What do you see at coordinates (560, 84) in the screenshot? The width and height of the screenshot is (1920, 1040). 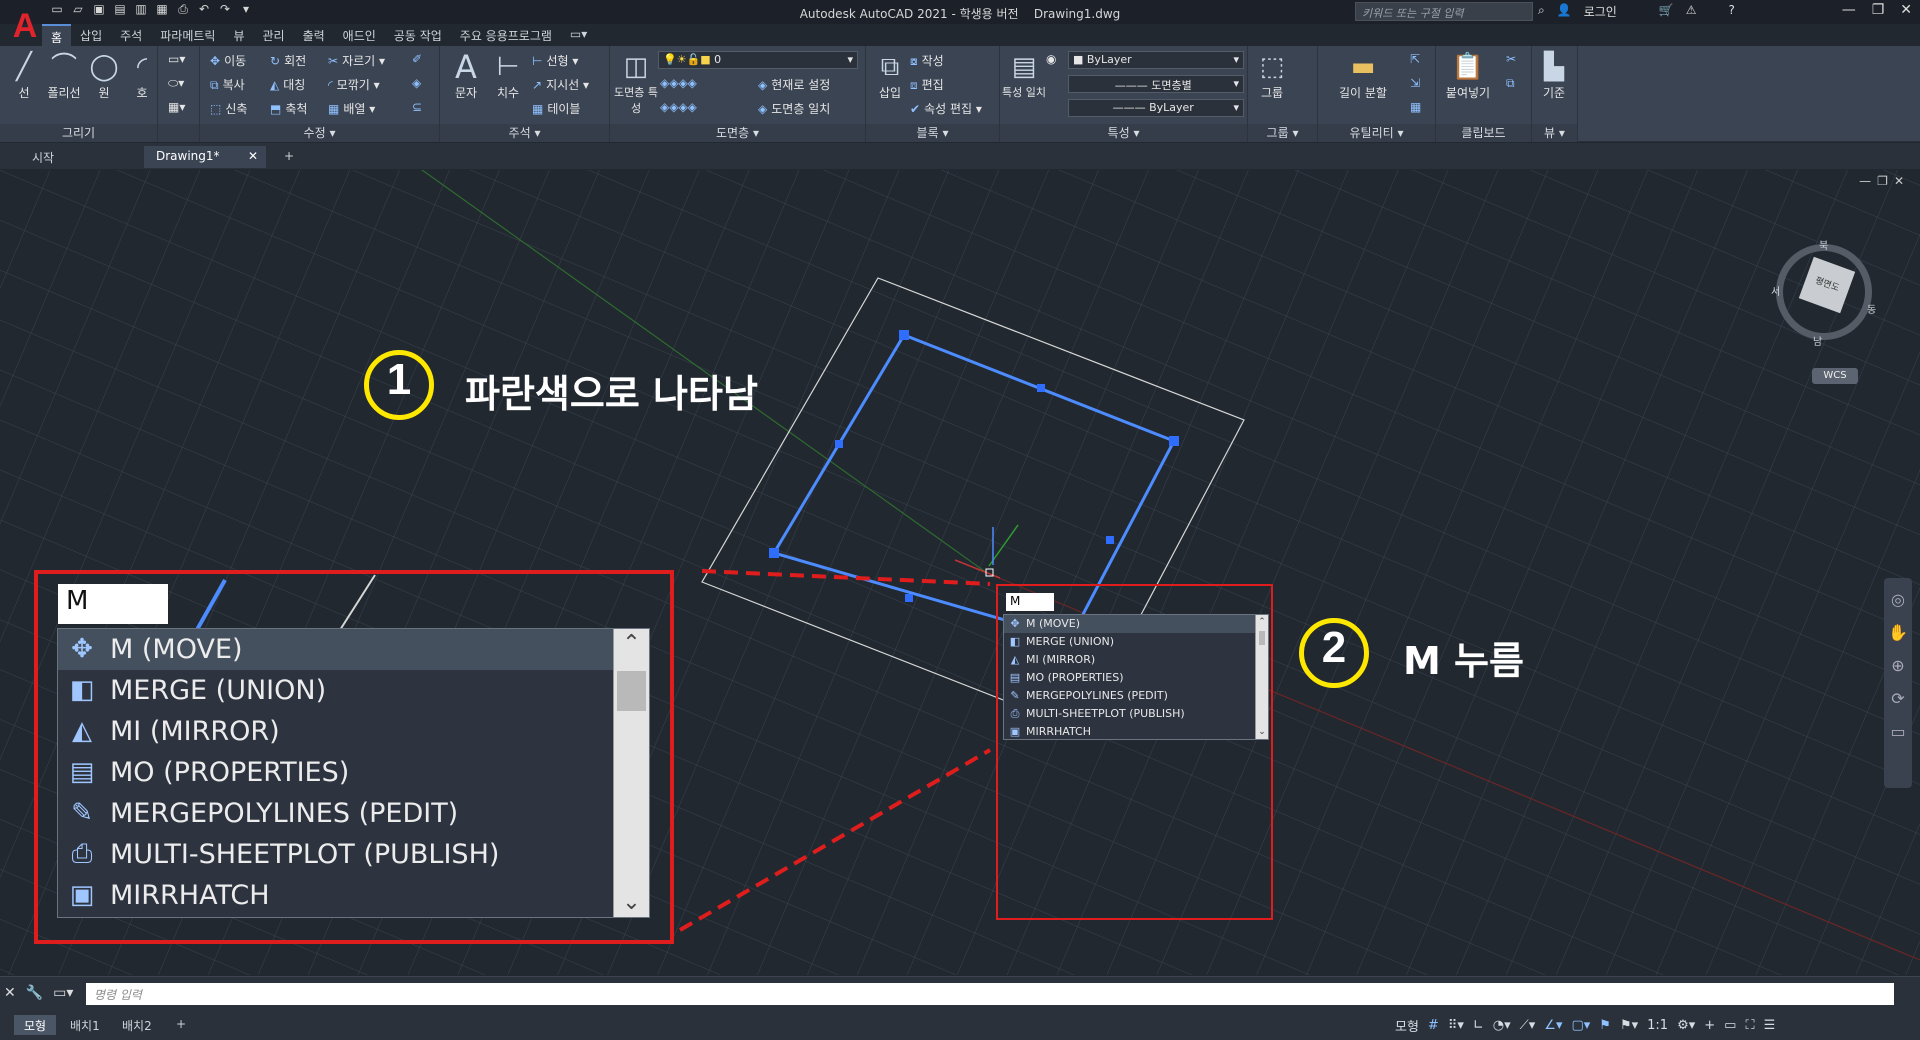 I see `leader-button: ↗ 지시선 ▾` at bounding box center [560, 84].